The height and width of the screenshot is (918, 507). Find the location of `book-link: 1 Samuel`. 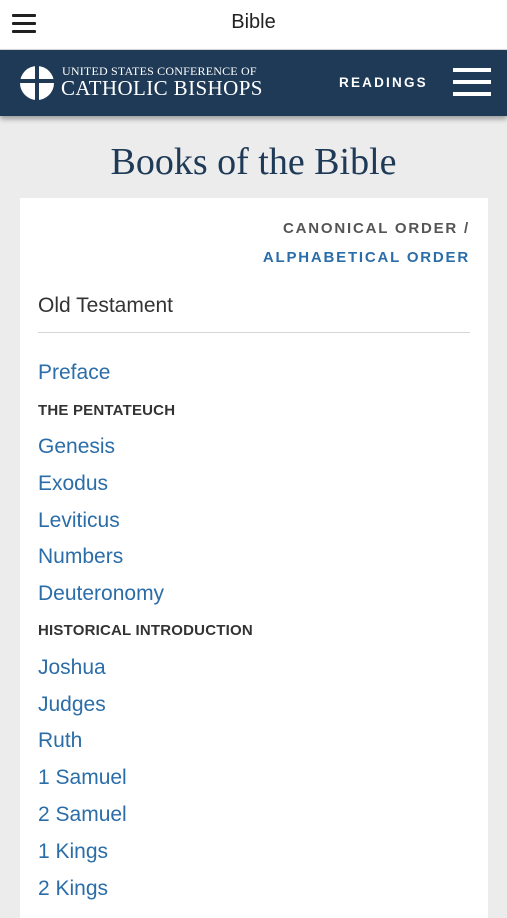

book-link: 1 Samuel is located at coordinates (82, 778).